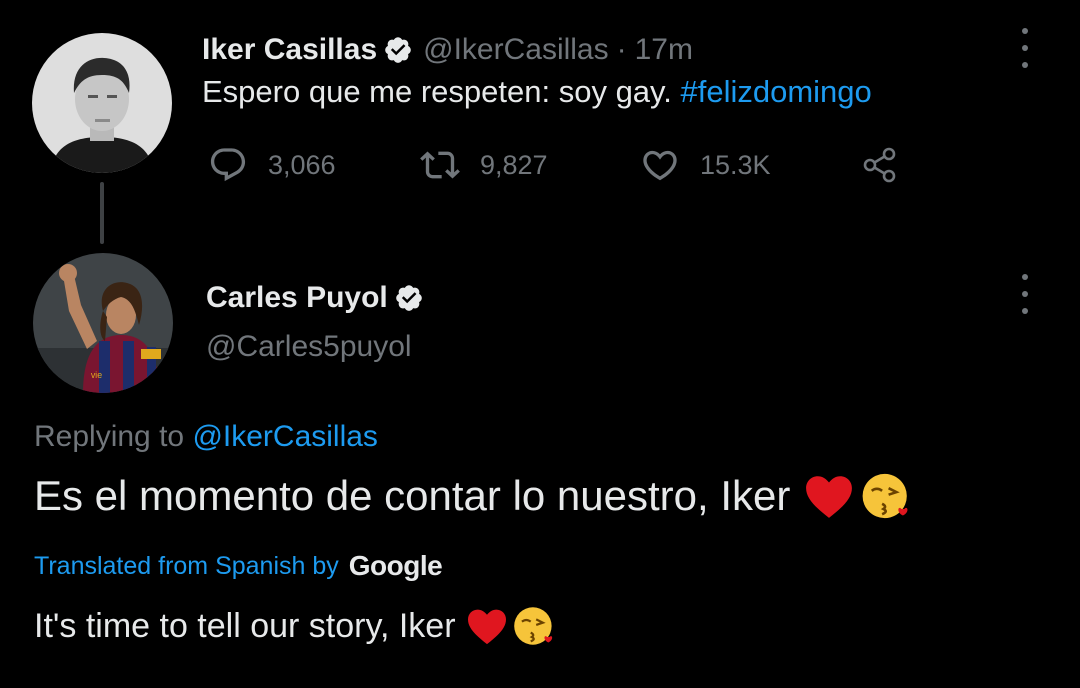  What do you see at coordinates (102, 213) in the screenshot?
I see `thread-connector-line` at bounding box center [102, 213].